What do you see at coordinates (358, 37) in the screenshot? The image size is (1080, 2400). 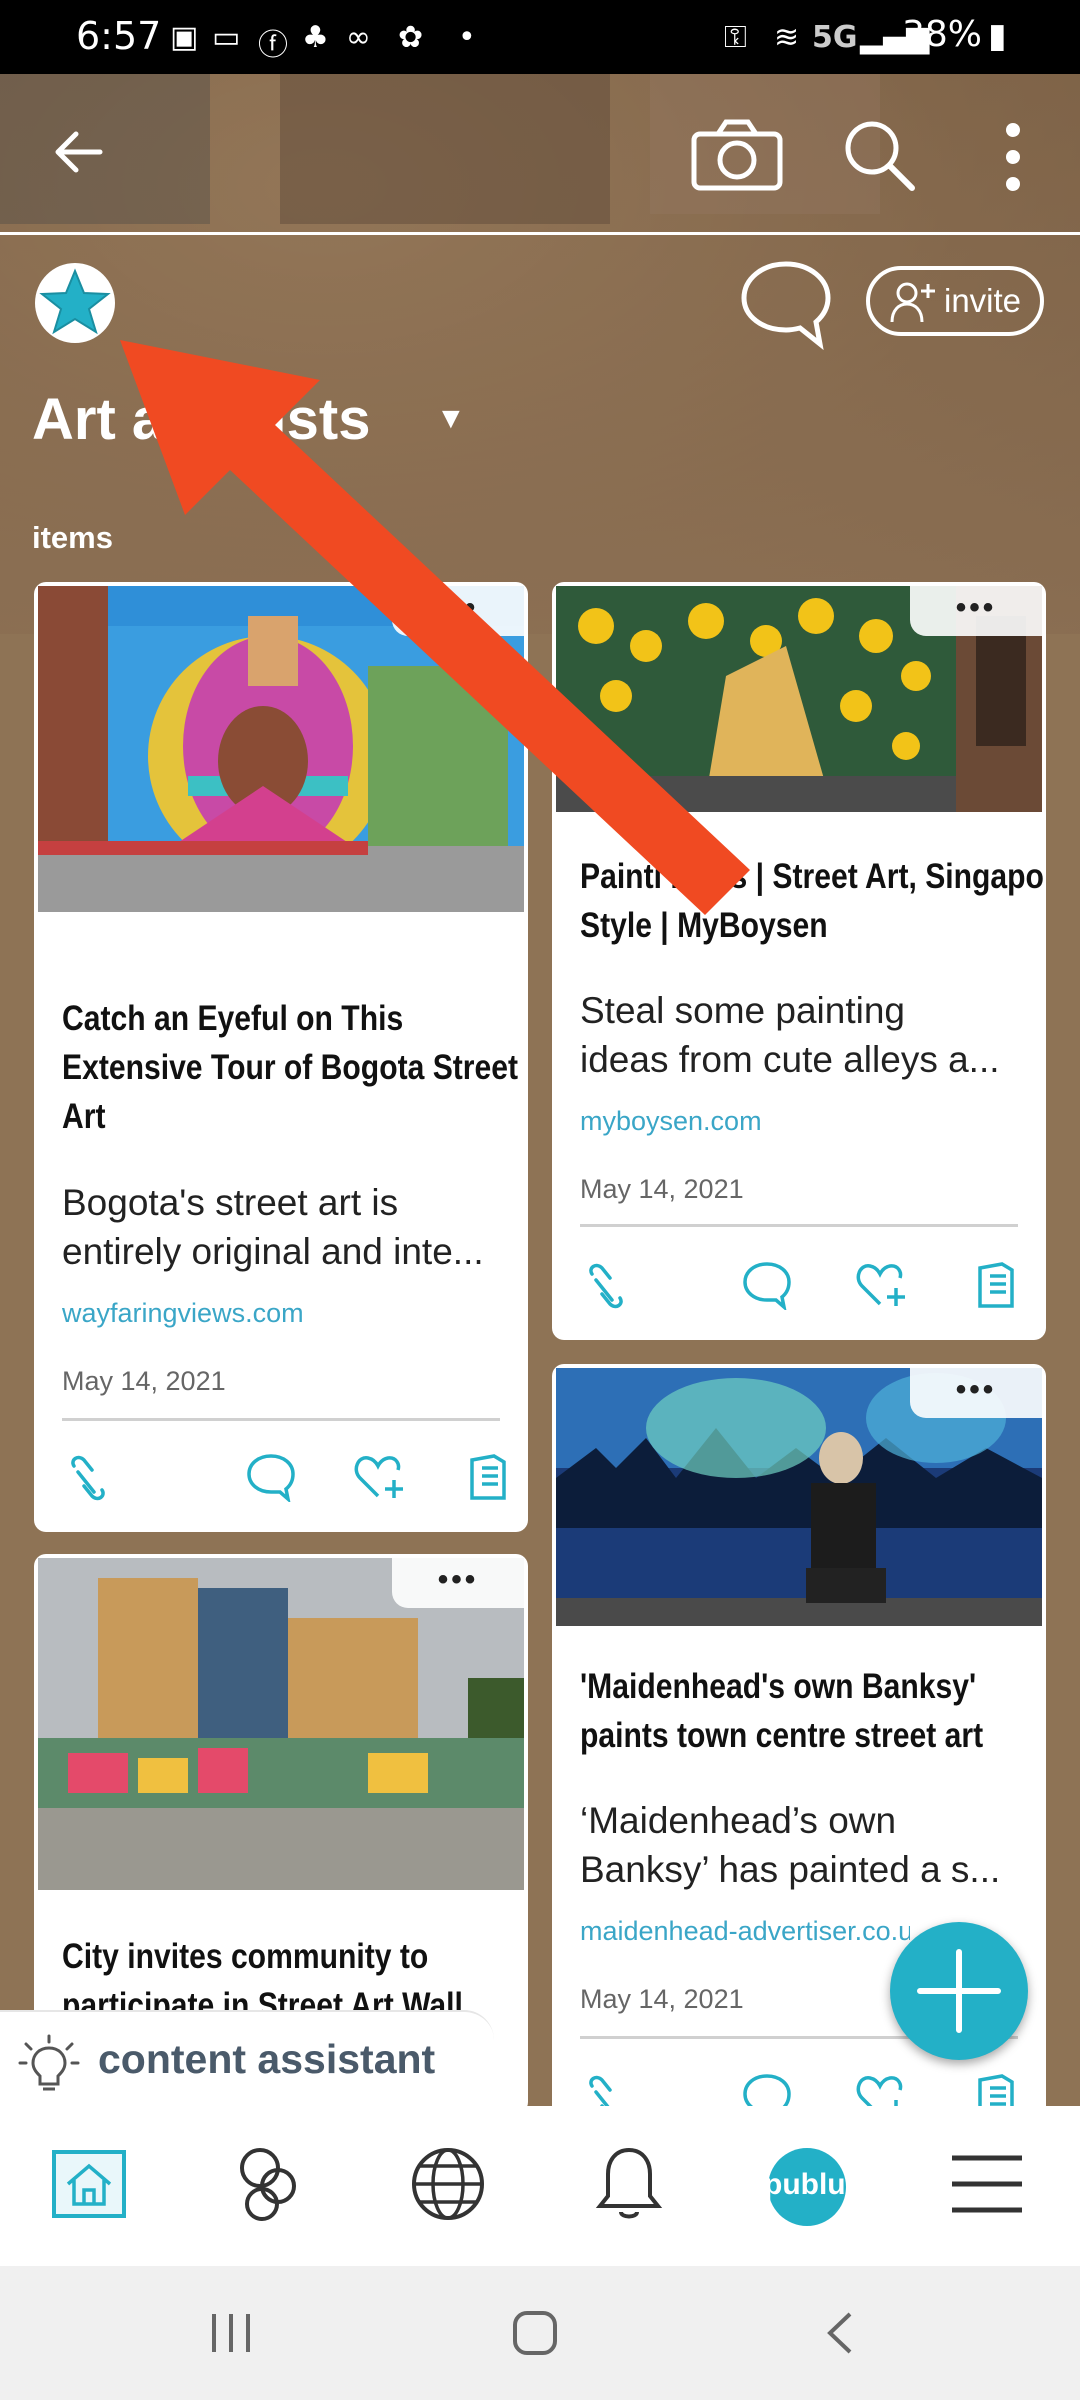 I see `voicemail-notification-icon: ∞` at bounding box center [358, 37].